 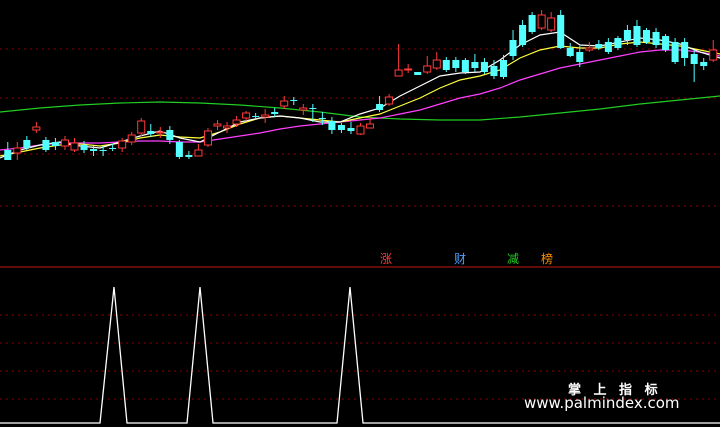 I want to click on ma-slow-line, so click(x=360, y=108).